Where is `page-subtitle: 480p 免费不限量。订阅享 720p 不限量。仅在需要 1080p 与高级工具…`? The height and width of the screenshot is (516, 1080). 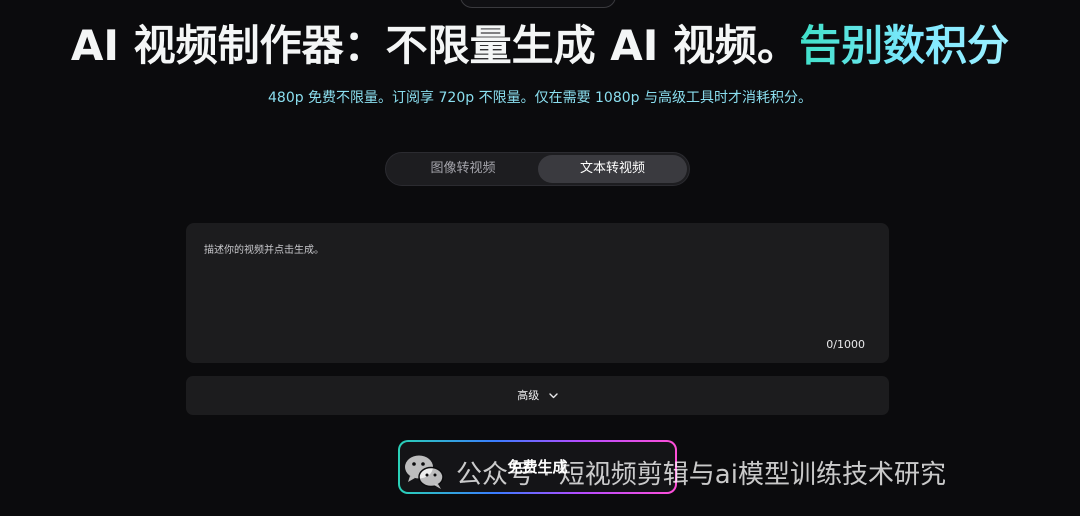 page-subtitle: 480p 免费不限量。订阅享 720p 不限量。仅在需要 1080p 与高级工具… is located at coordinates (540, 98).